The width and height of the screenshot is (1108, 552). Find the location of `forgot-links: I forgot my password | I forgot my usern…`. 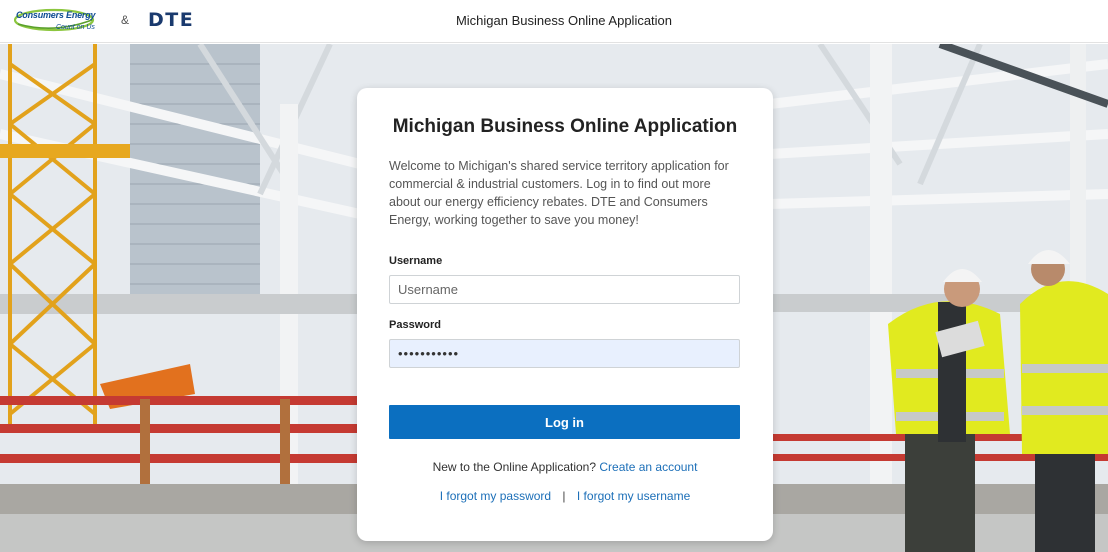

forgot-links: I forgot my password | I forgot my usern… is located at coordinates (565, 496).